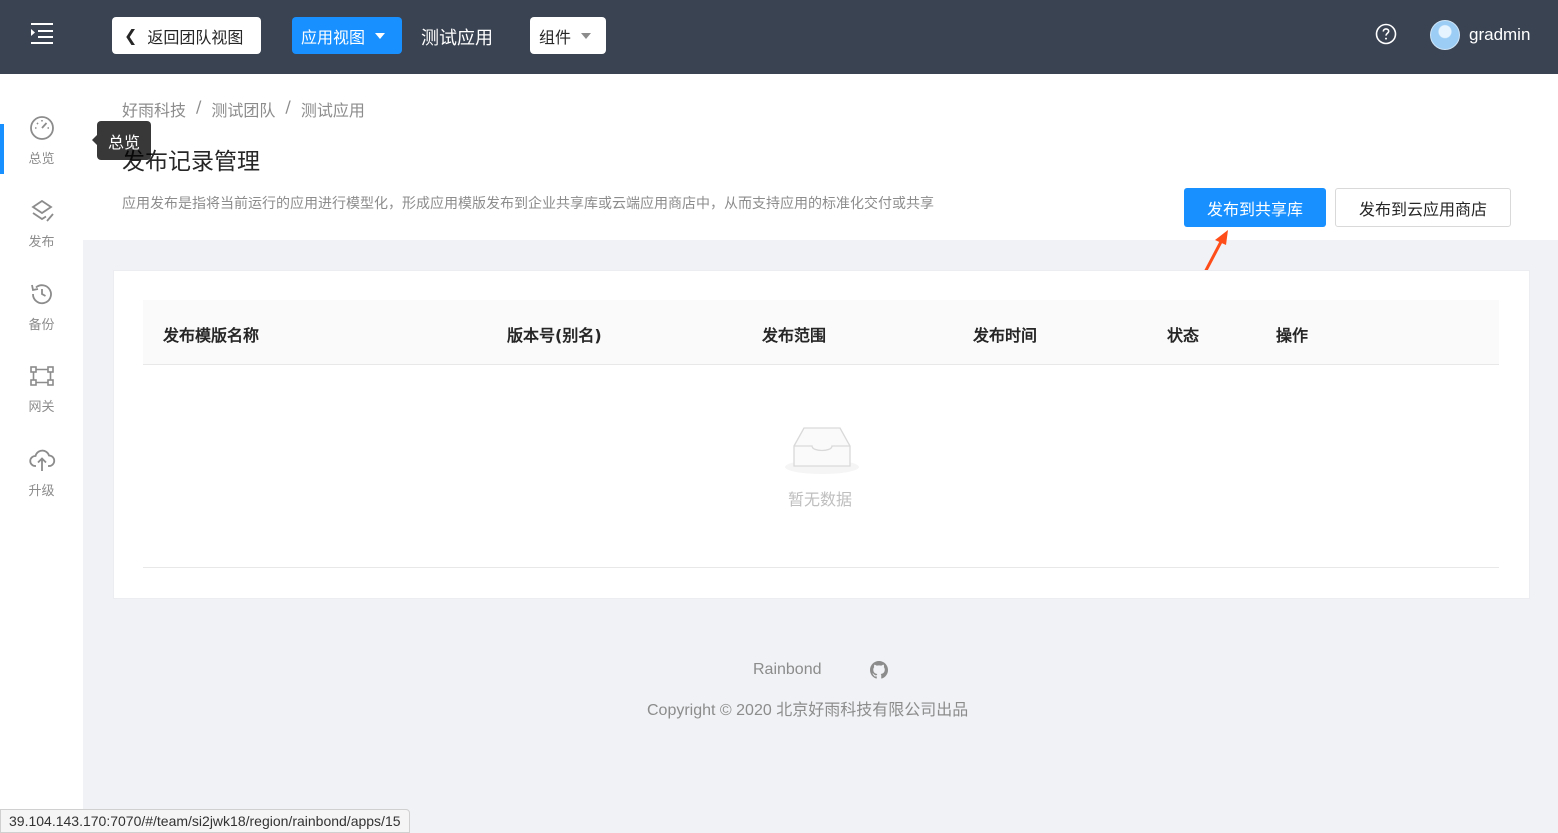 This screenshot has height=833, width=1558. I want to click on chevron-left-icon: ❮, so click(131, 35).